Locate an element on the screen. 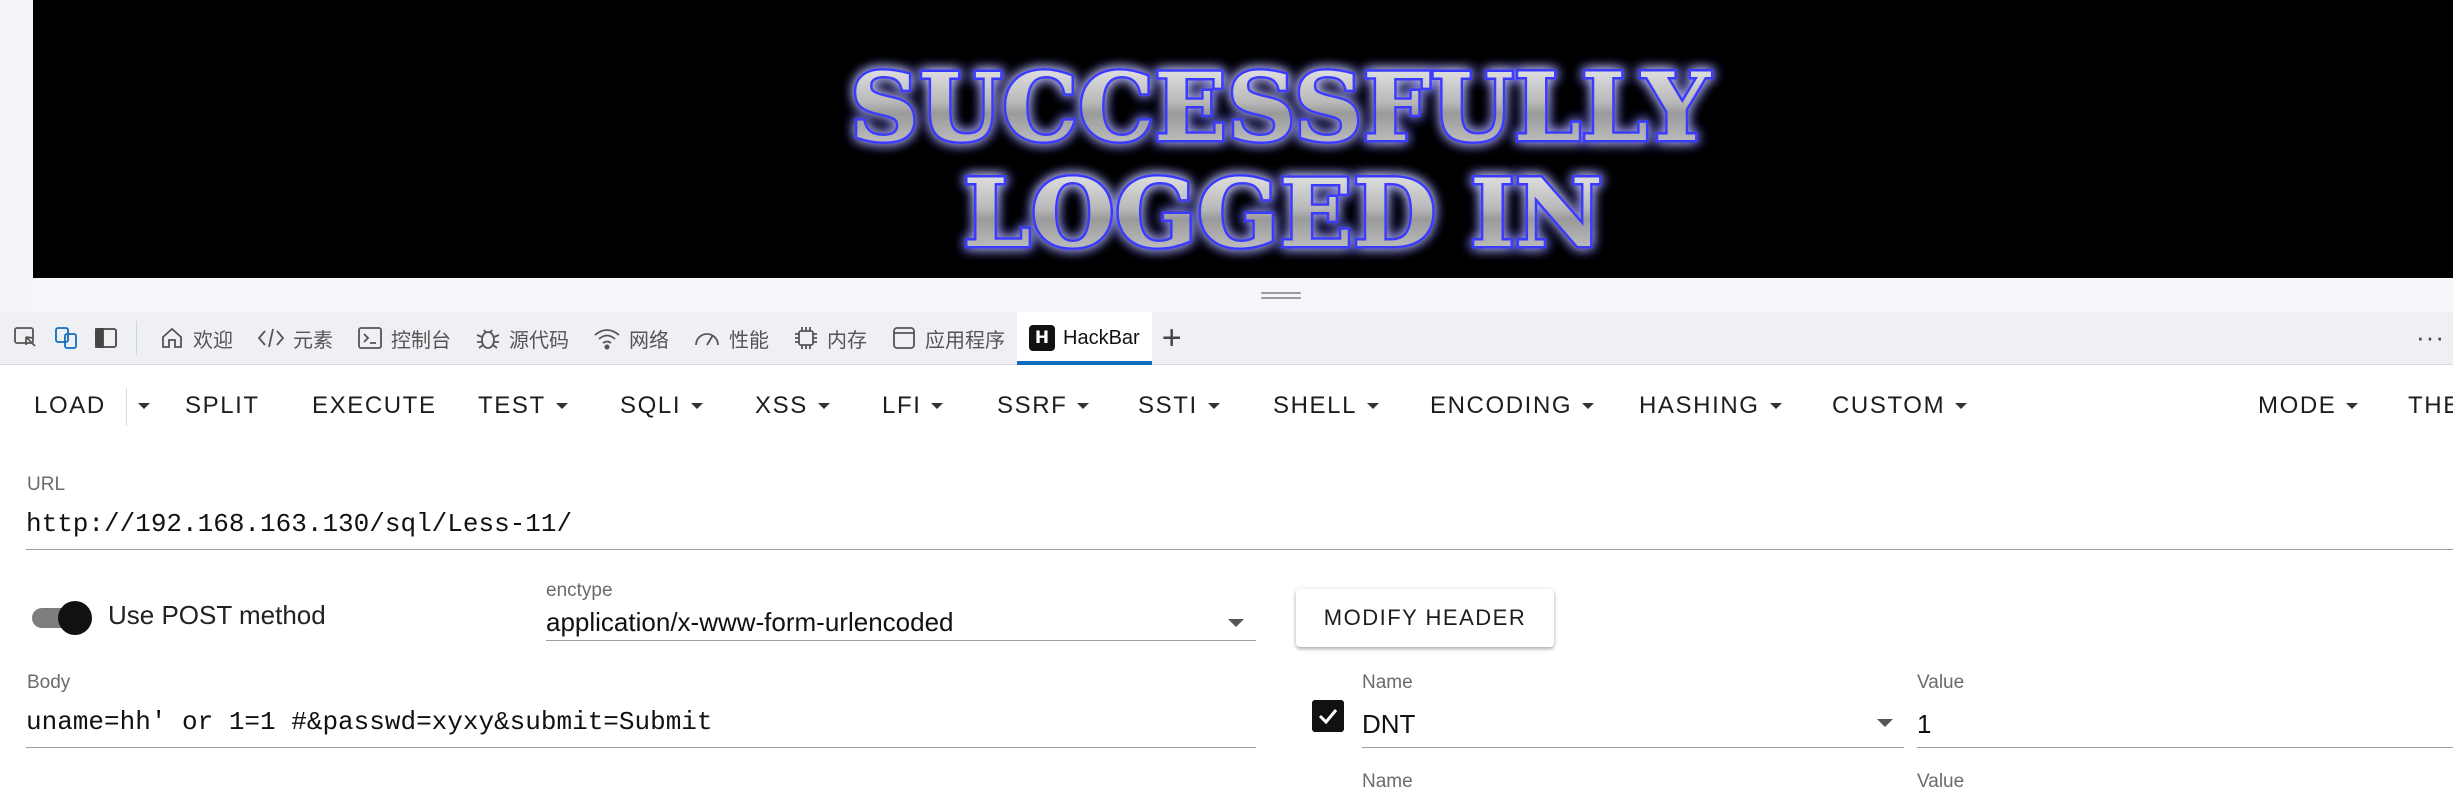  theme-menu-label: THE is located at coordinates (2430, 405).